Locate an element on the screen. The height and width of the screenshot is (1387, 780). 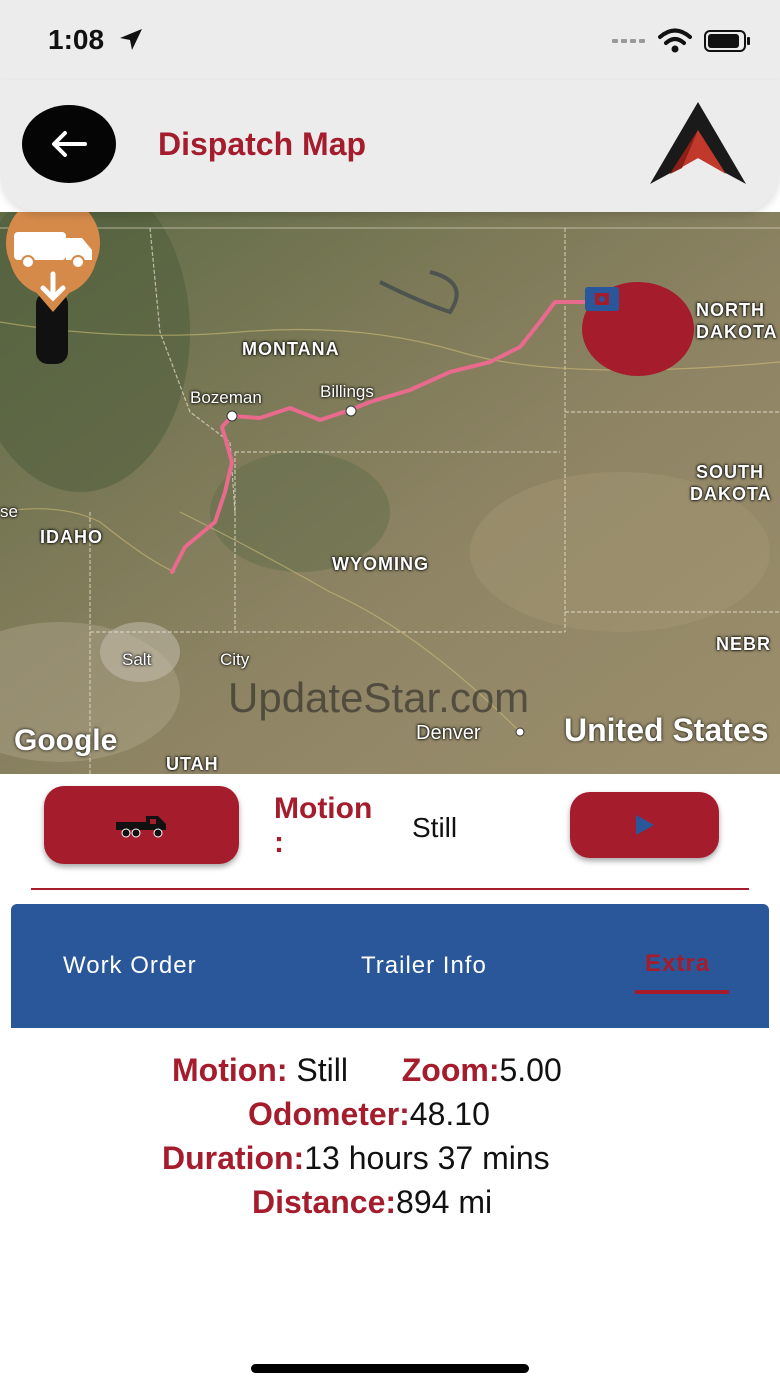
info-distance: Distance:894 mi is located at coordinates (372, 1202).